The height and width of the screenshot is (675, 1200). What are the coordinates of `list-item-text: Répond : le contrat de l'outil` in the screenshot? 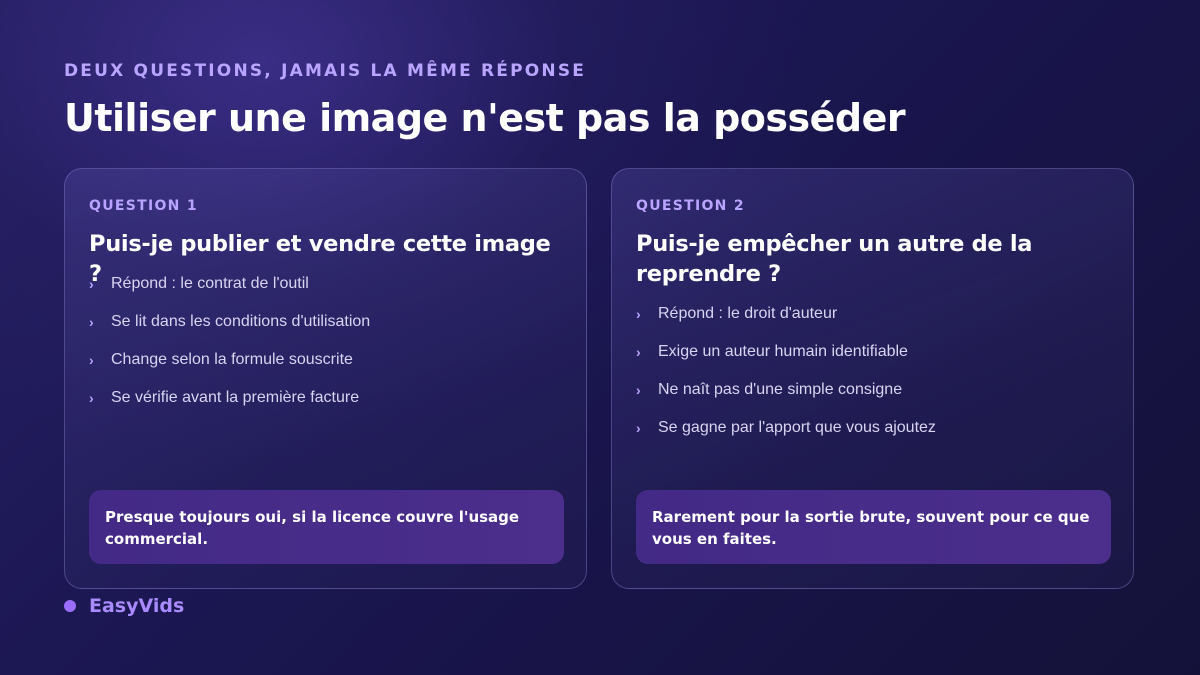 It's located at (210, 283).